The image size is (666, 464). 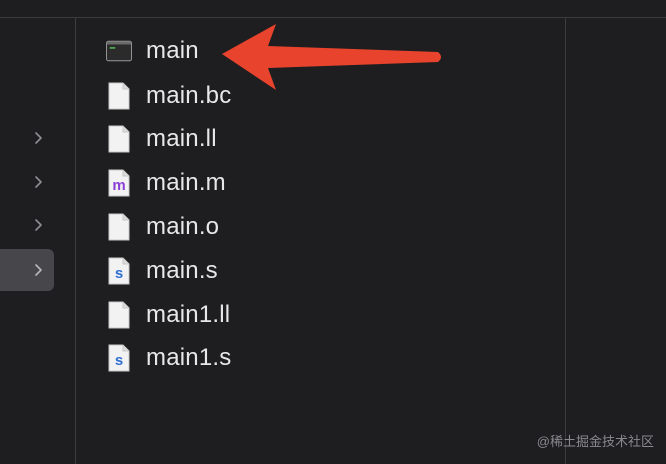 I want to click on file-row-main1-ll: main1.ll, so click(x=168, y=315).